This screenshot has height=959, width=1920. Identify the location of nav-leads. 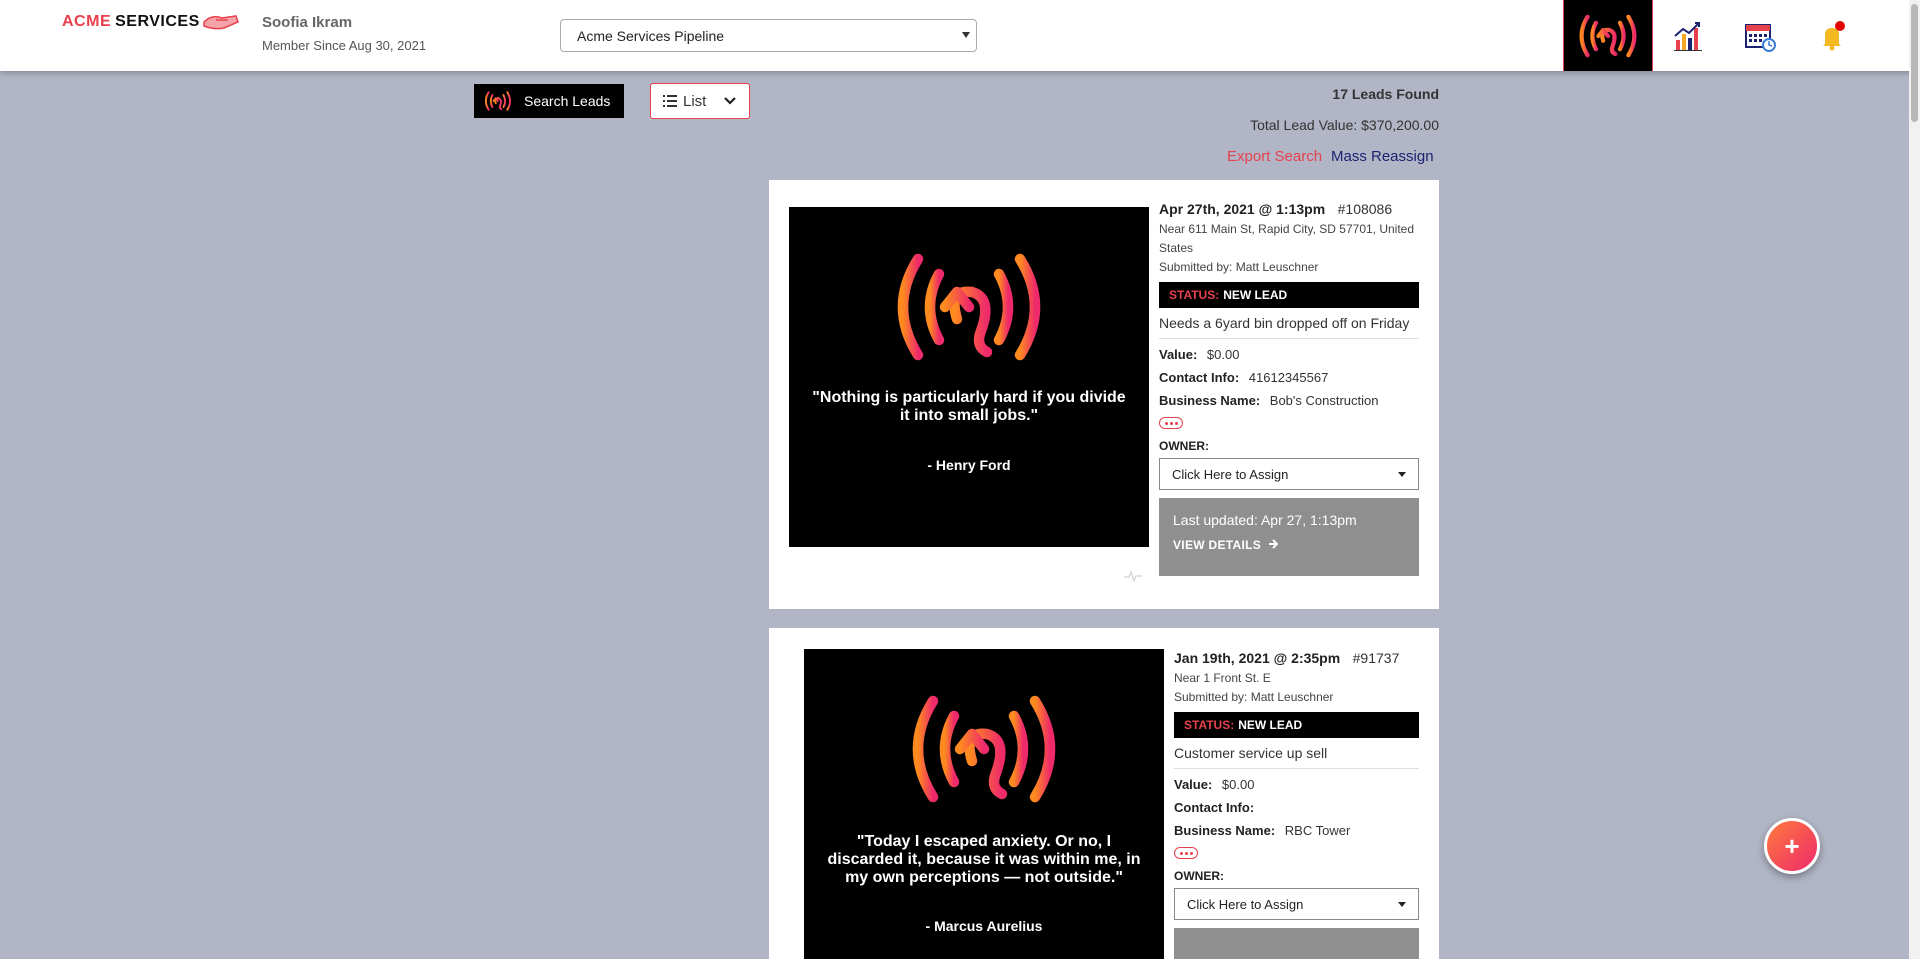
(1608, 35).